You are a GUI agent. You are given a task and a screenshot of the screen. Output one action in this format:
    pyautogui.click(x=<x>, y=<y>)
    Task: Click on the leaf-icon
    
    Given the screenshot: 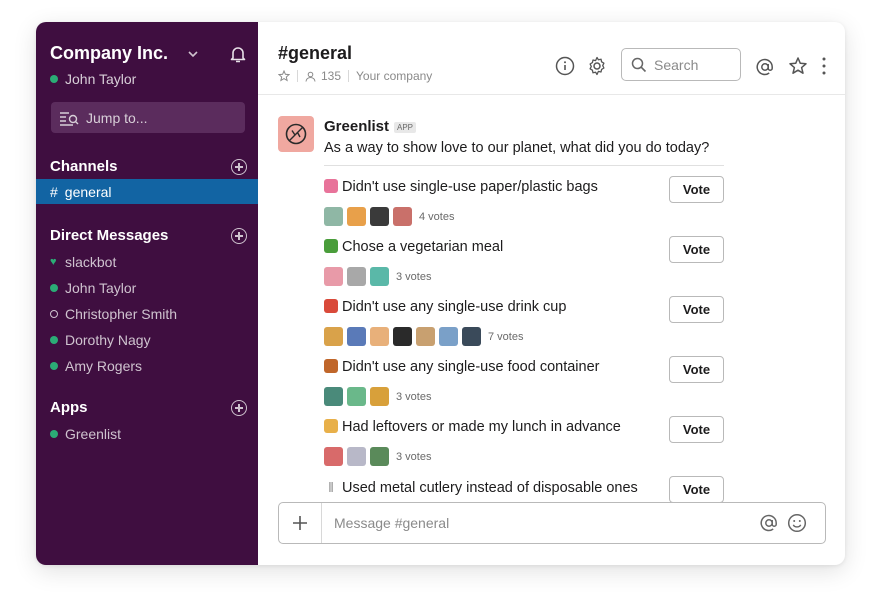 What is the action you would take?
    pyautogui.click(x=296, y=134)
    